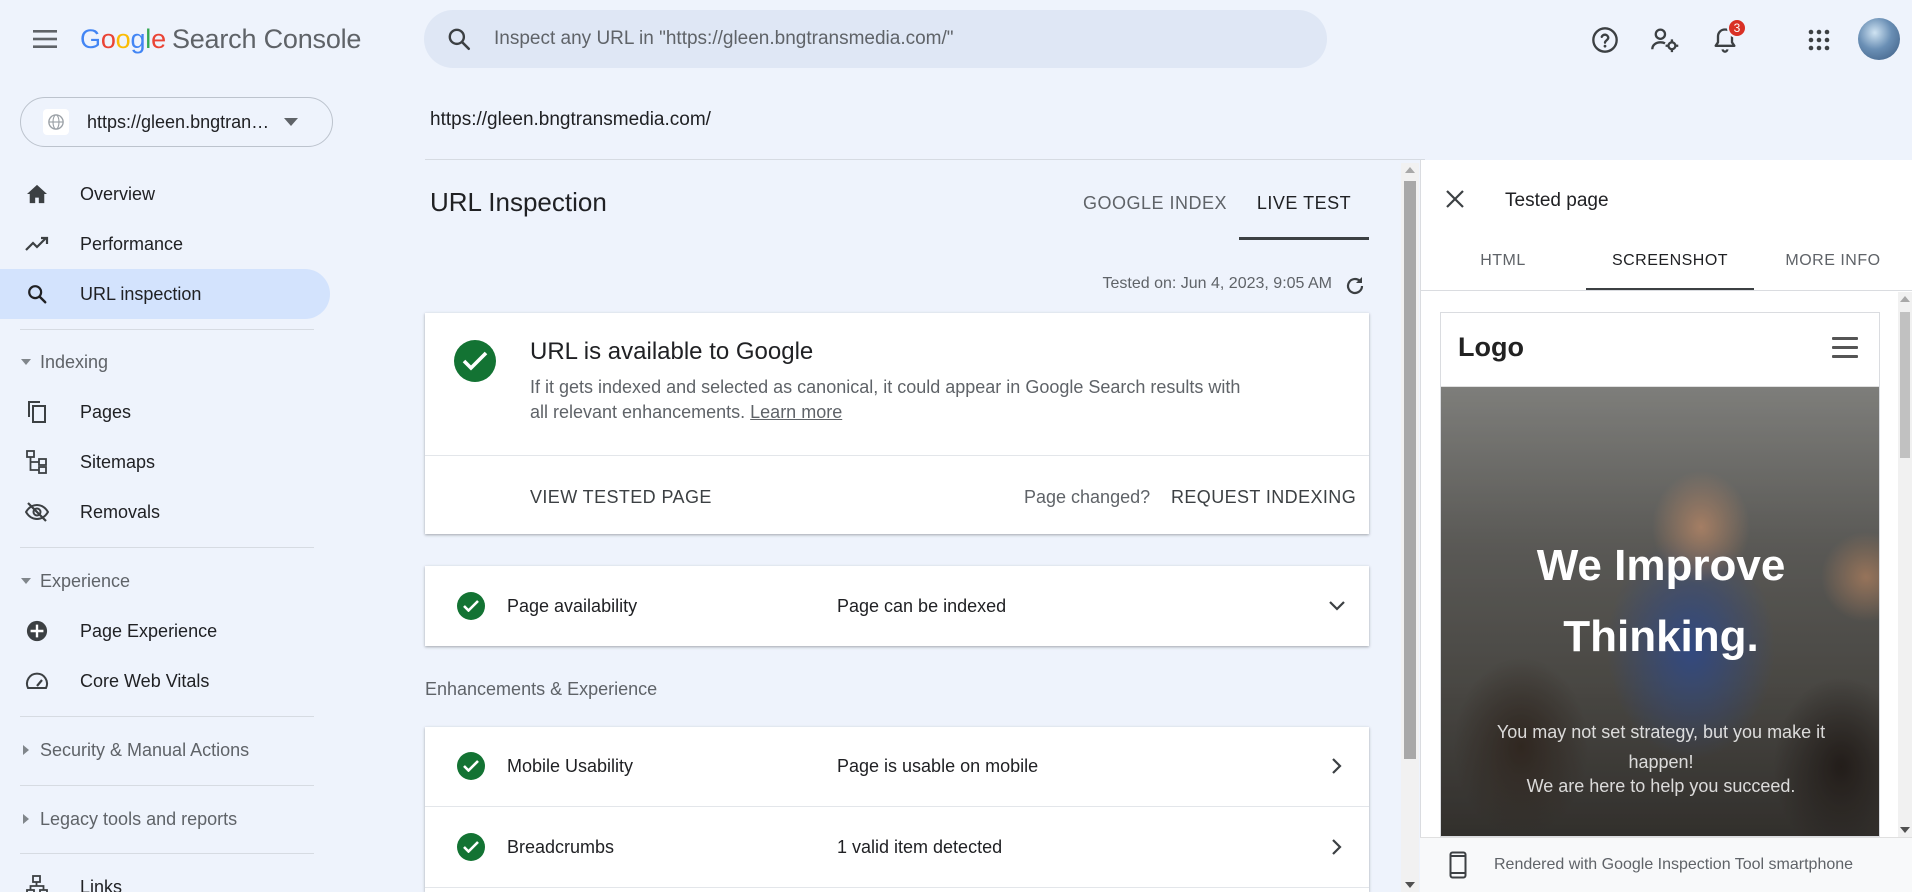 Image resolution: width=1912 pixels, height=892 pixels. Describe the element at coordinates (149, 630) in the screenshot. I see `nav-label: Page Experience` at that location.